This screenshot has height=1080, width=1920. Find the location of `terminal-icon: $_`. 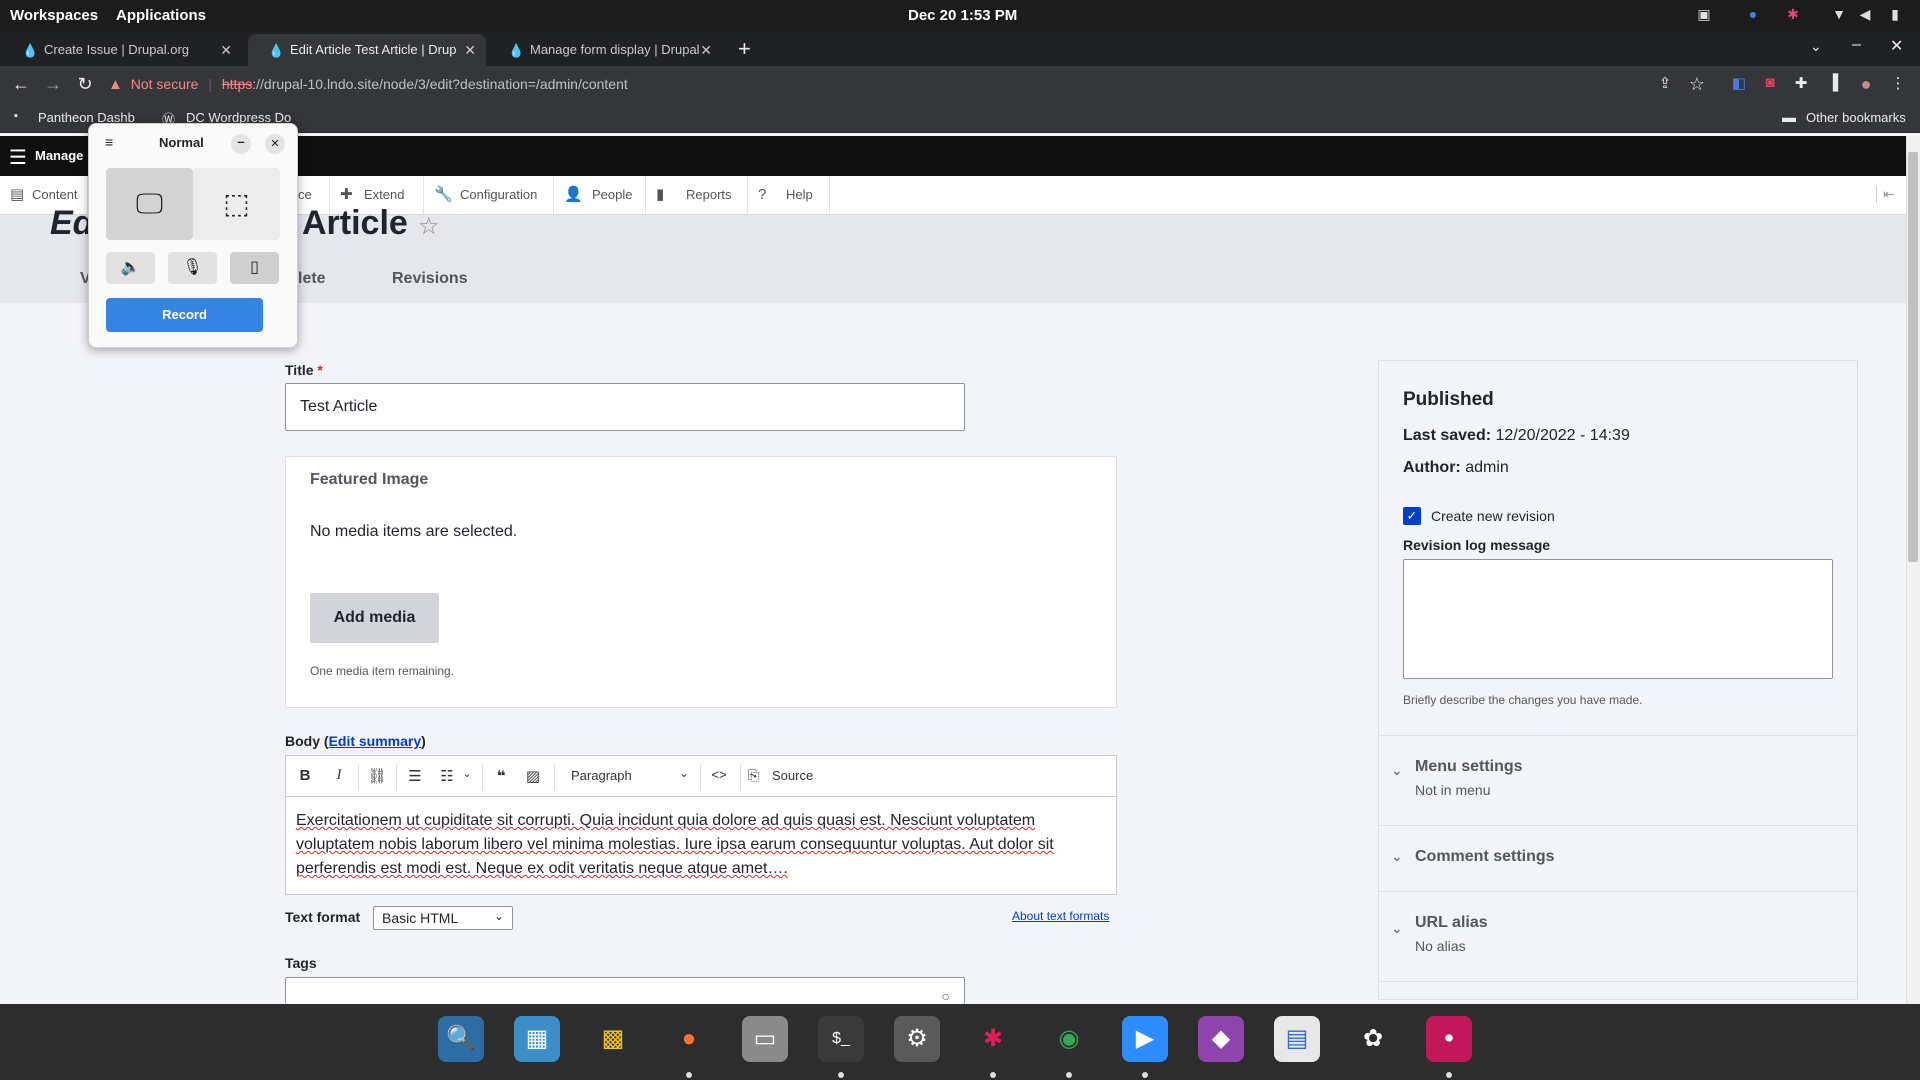

terminal-icon: $_ is located at coordinates (841, 1039).